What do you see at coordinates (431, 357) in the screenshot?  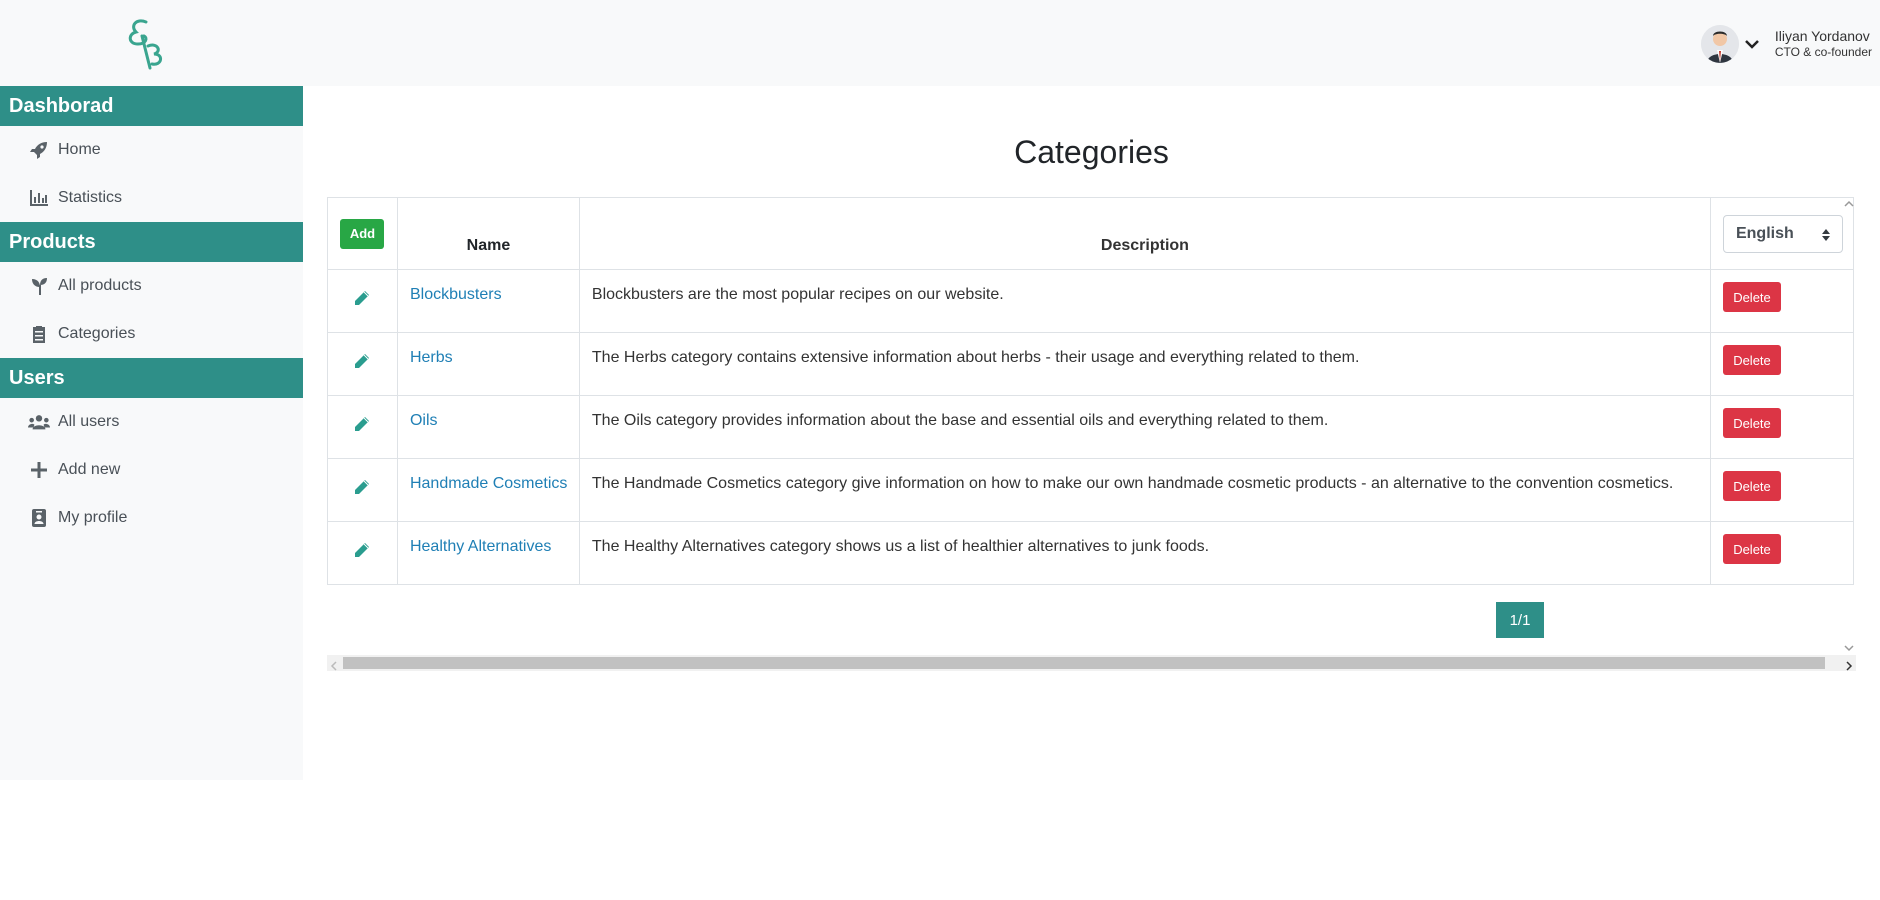 I see `category-name-link: Herbs` at bounding box center [431, 357].